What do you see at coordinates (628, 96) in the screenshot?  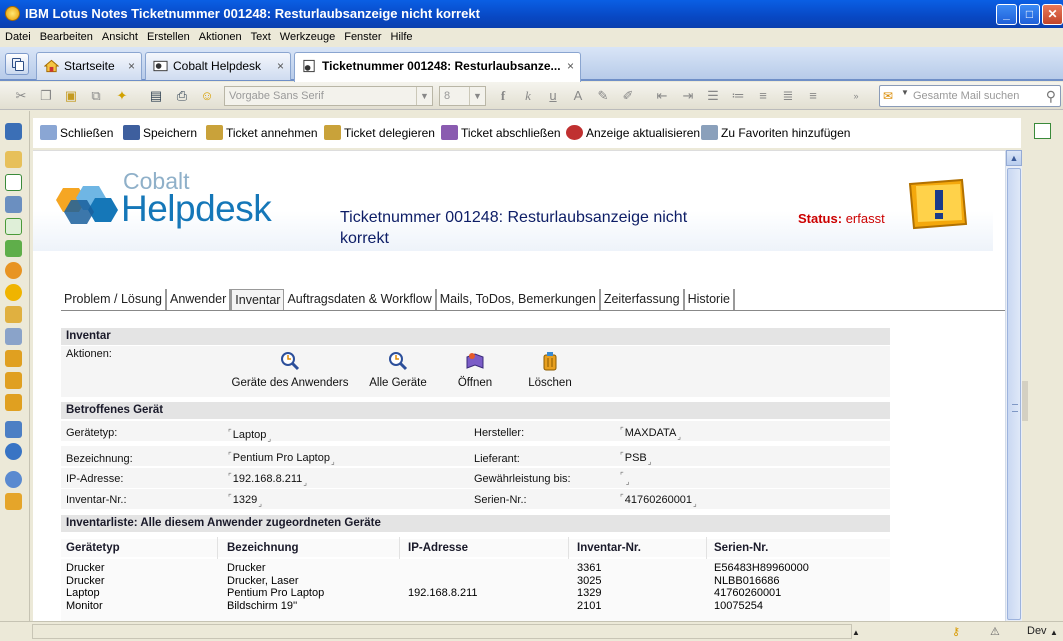 I see `highlighter-icon: ✐` at bounding box center [628, 96].